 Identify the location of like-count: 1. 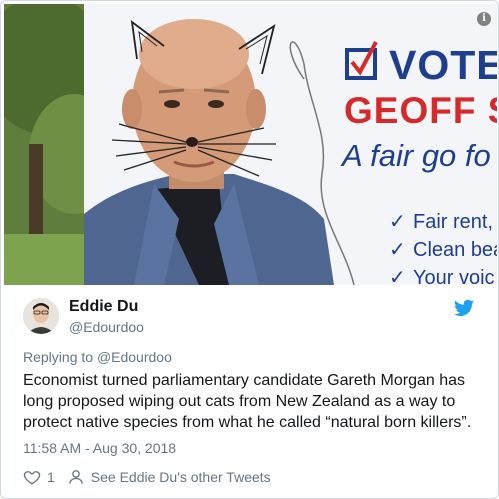
(51, 477).